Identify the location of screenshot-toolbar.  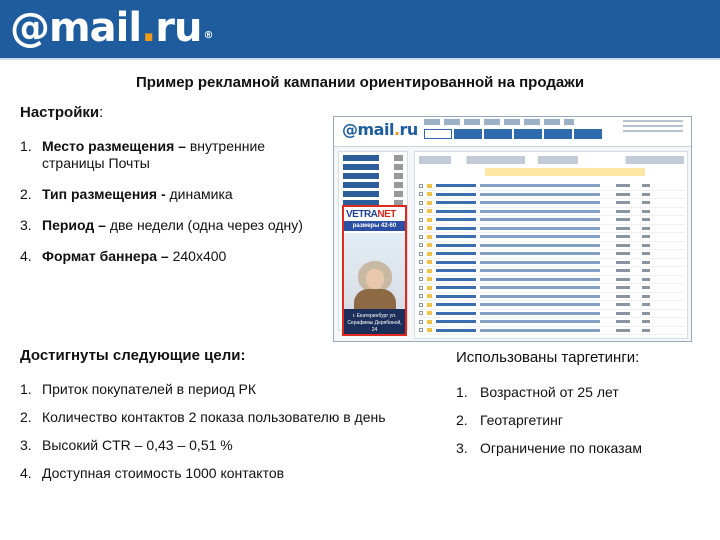
(551, 160).